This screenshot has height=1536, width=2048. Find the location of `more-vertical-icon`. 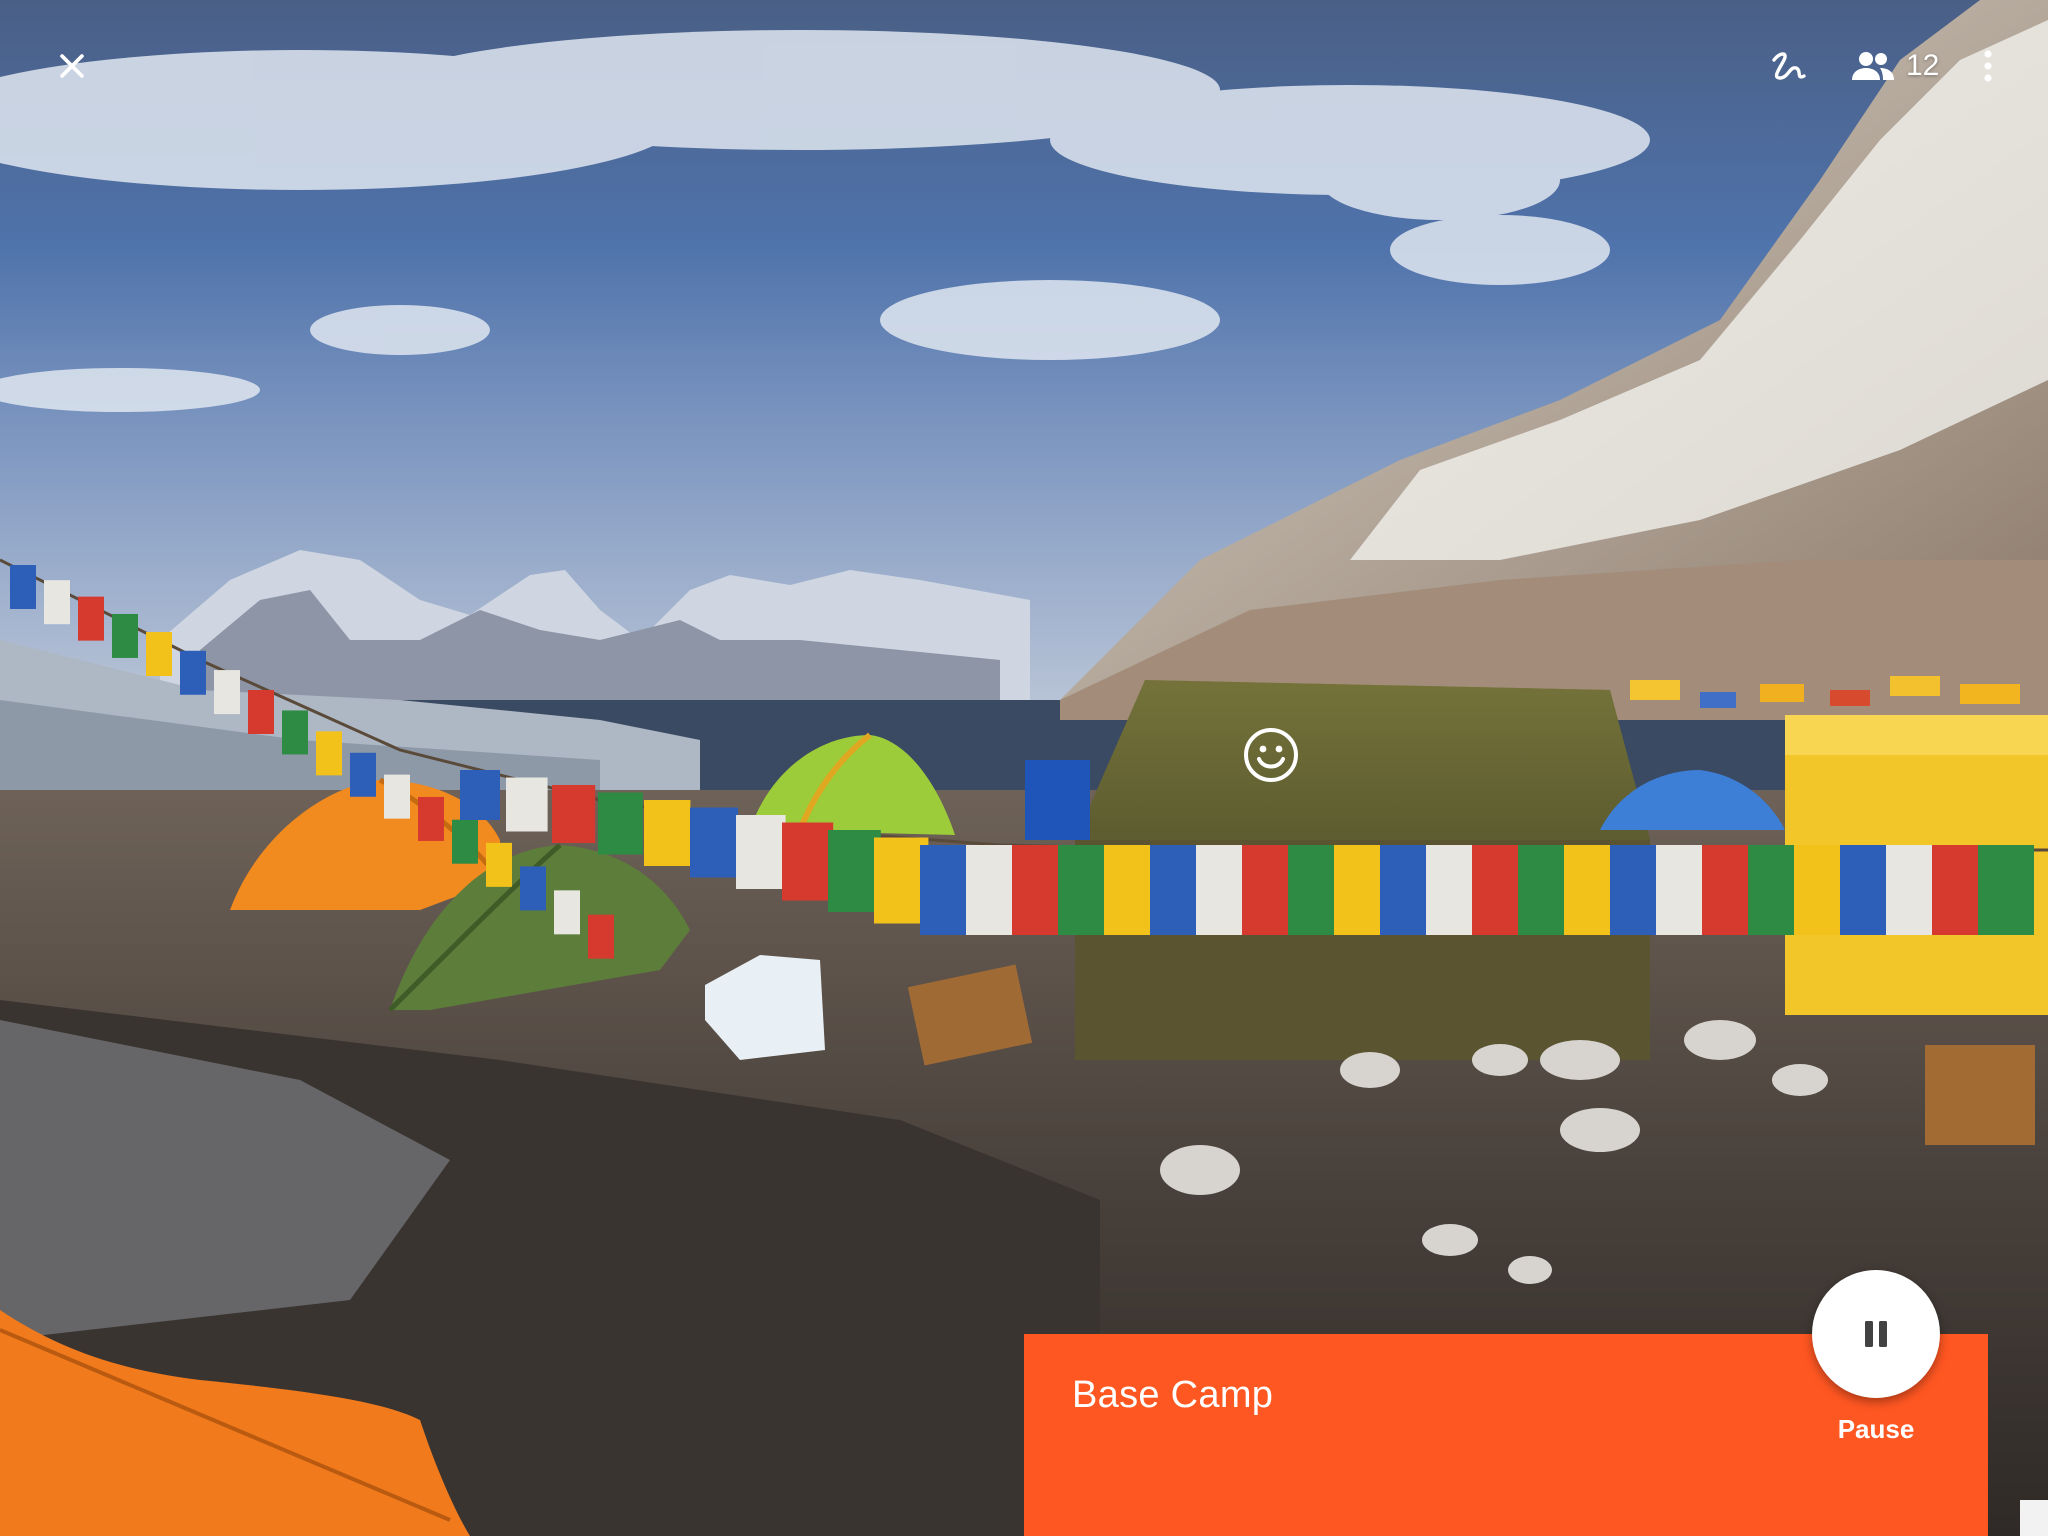

more-vertical-icon is located at coordinates (1988, 66).